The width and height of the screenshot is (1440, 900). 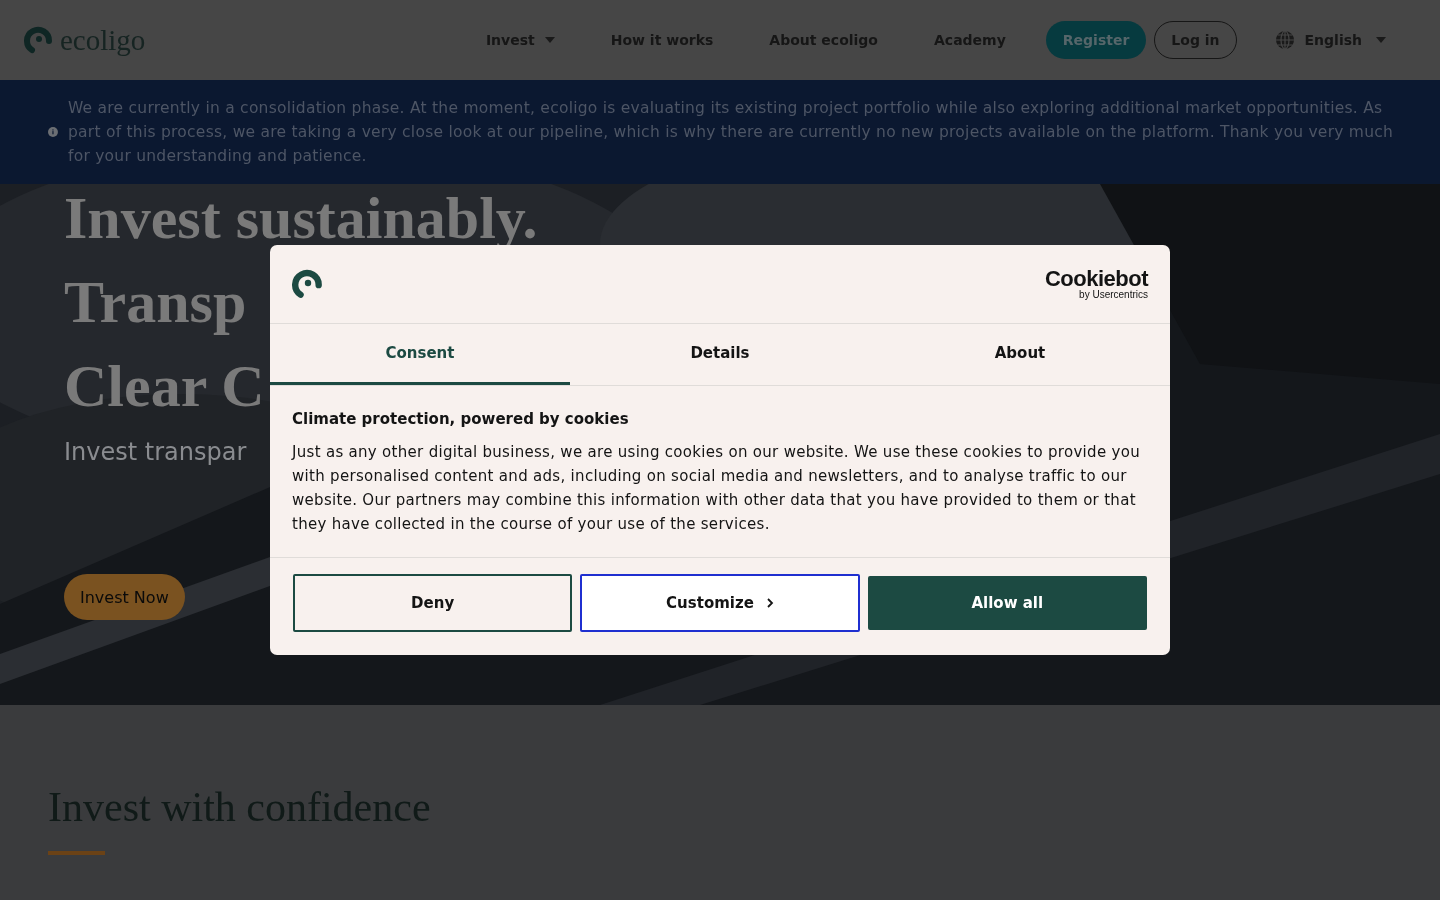 What do you see at coordinates (769, 603) in the screenshot?
I see `chevron-icon` at bounding box center [769, 603].